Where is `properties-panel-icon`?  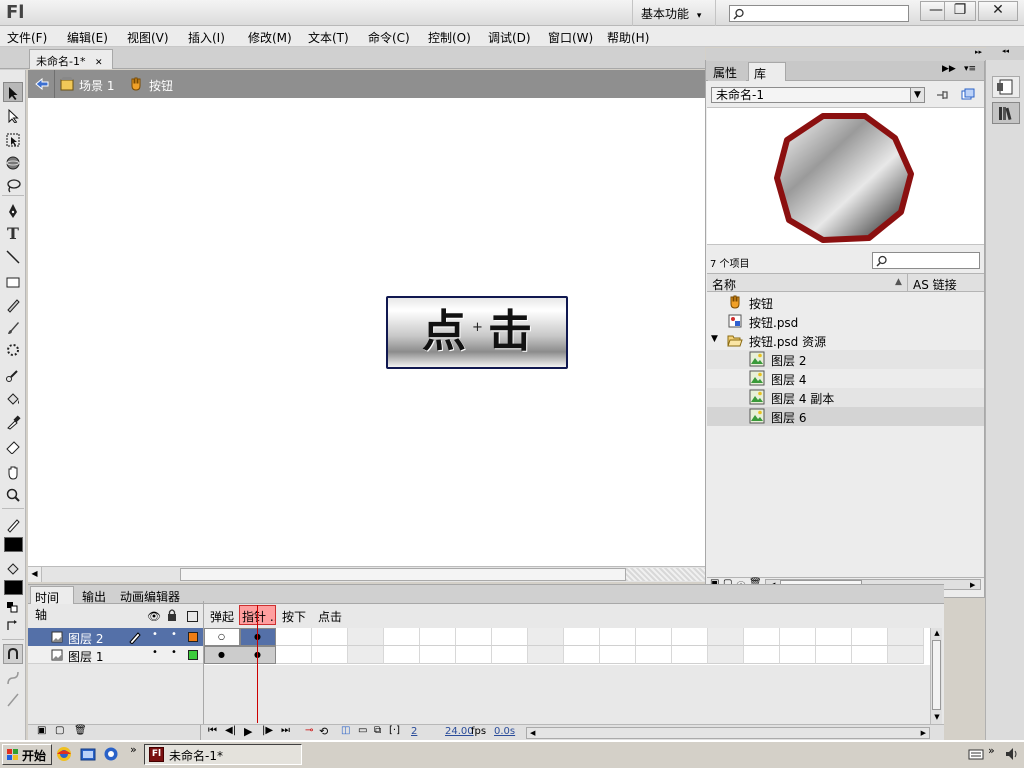 properties-panel-icon is located at coordinates (1006, 87).